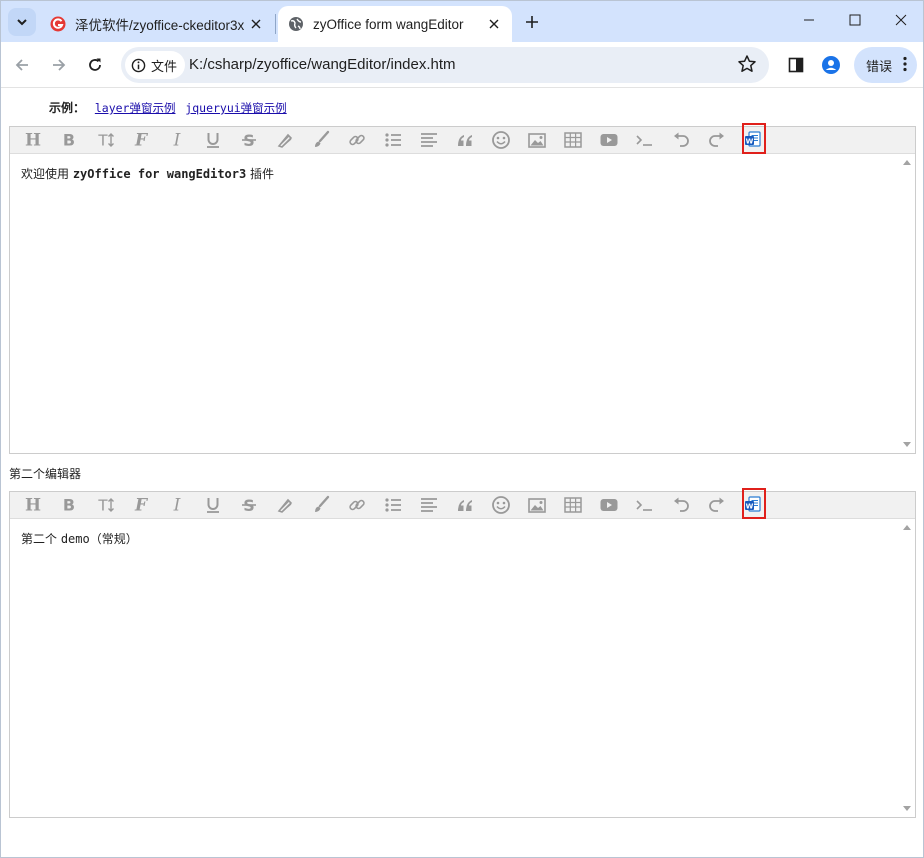 The image size is (924, 858). I want to click on font-size-icon: T, so click(105, 141).